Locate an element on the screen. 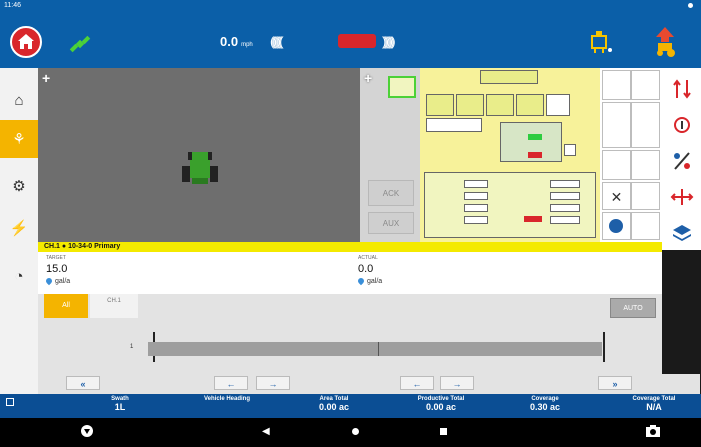  gps-satellite-icon is located at coordinates (80, 44).